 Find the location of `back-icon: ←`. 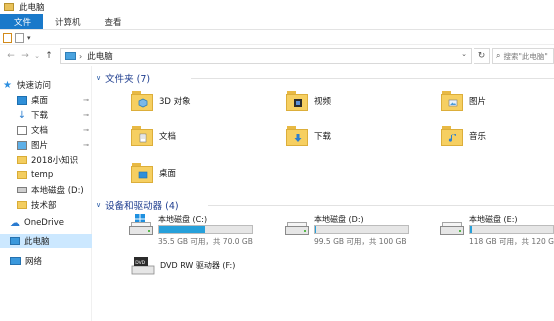

back-icon: ← is located at coordinates (11, 56).